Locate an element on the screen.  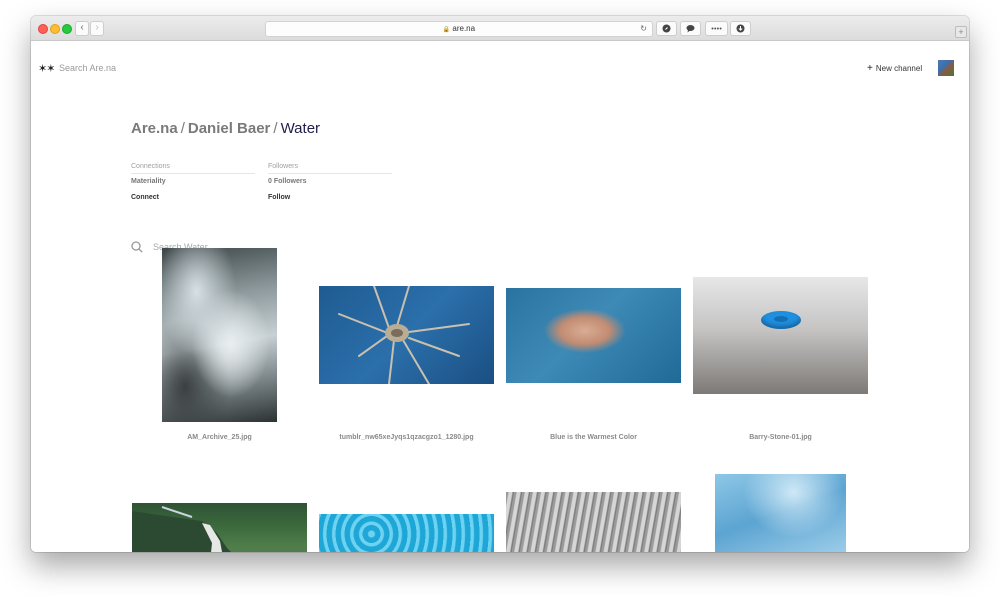
followers-count: 0 Followers is located at coordinates (330, 181).